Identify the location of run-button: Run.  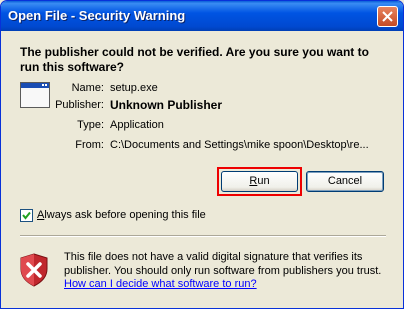
(259, 181).